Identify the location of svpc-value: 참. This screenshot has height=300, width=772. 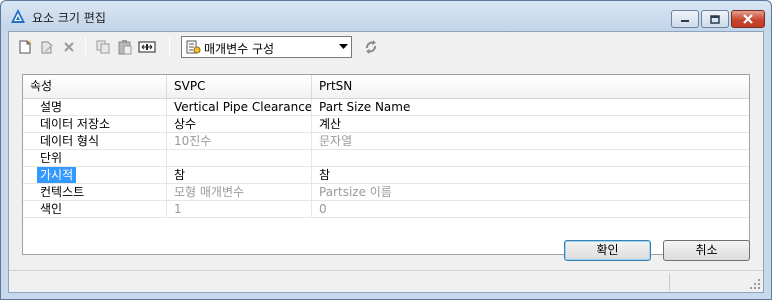
(239, 175).